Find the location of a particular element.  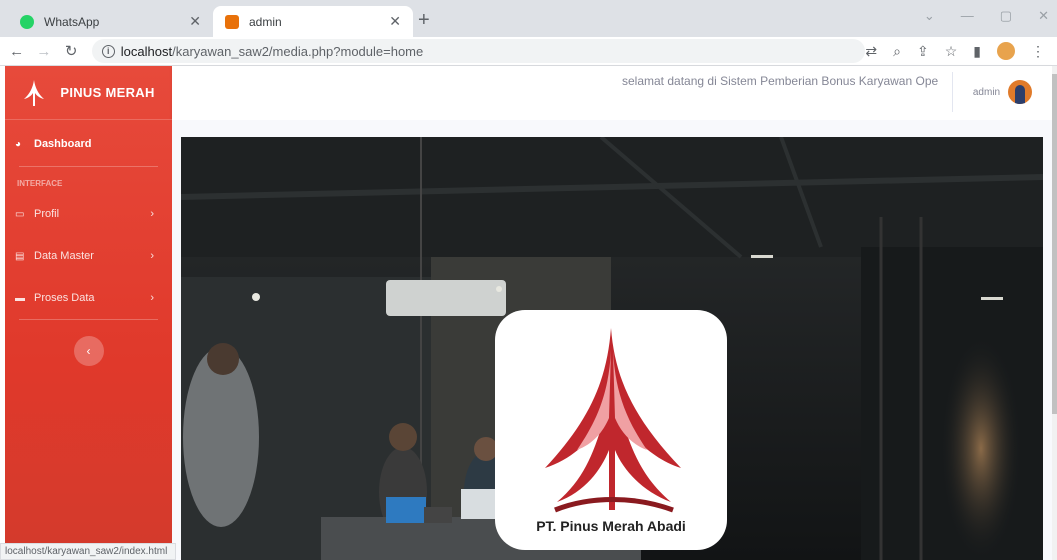

sidebar-brand: PINUS MERAH is located at coordinates (88, 93).